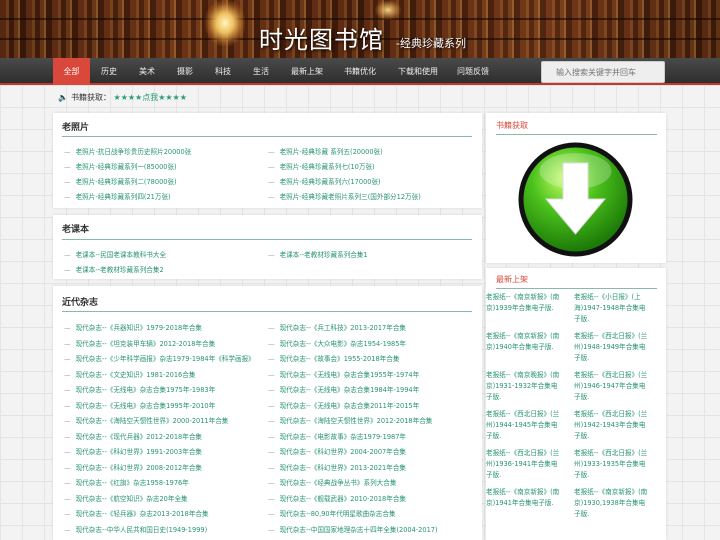  I want to click on new-arrival-link: 老报纸--《西北日报》(兰州)1936-1941年合集电子版., so click(523, 464).